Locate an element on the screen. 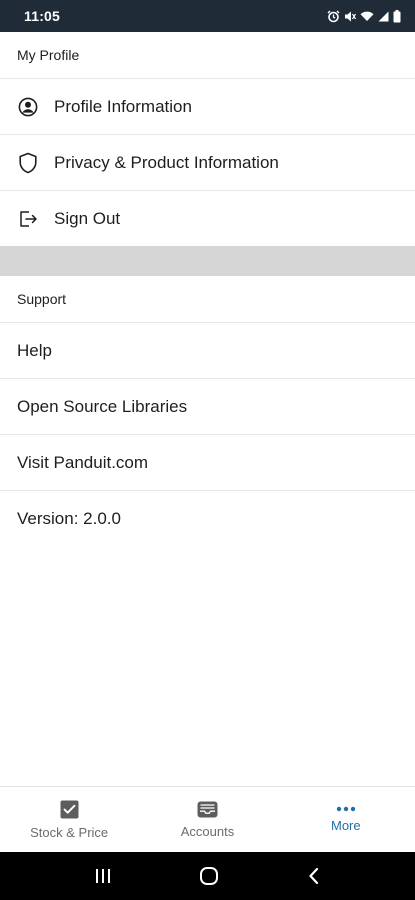 The width and height of the screenshot is (415, 900). home-icon is located at coordinates (209, 876).